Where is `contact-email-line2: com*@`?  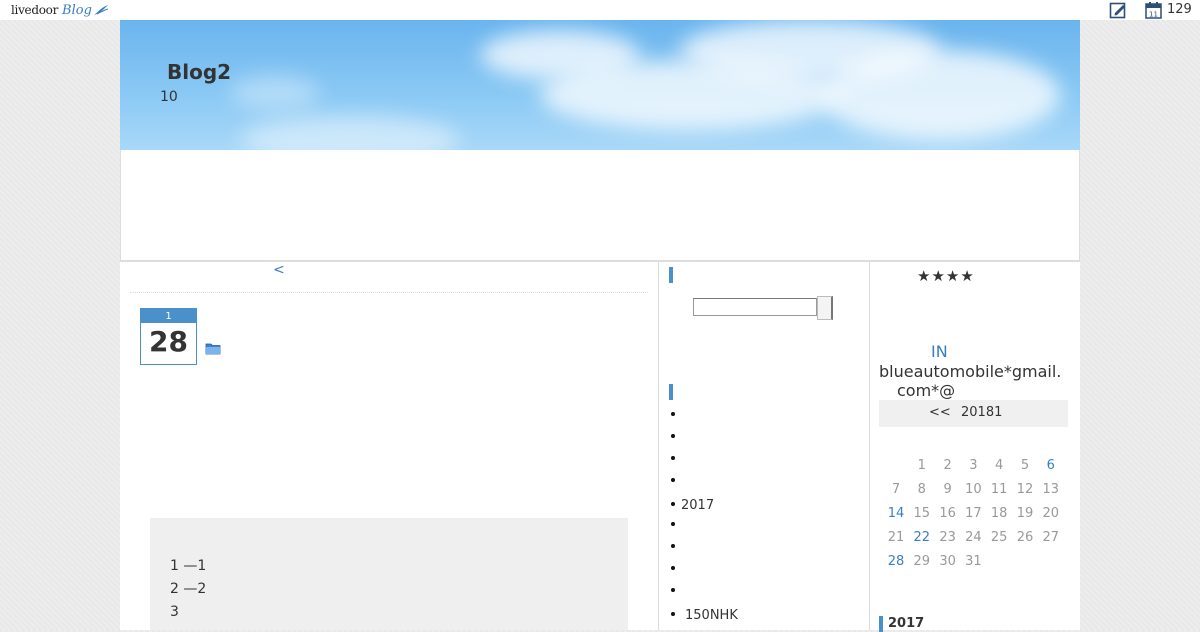 contact-email-line2: com*@ is located at coordinates (926, 390).